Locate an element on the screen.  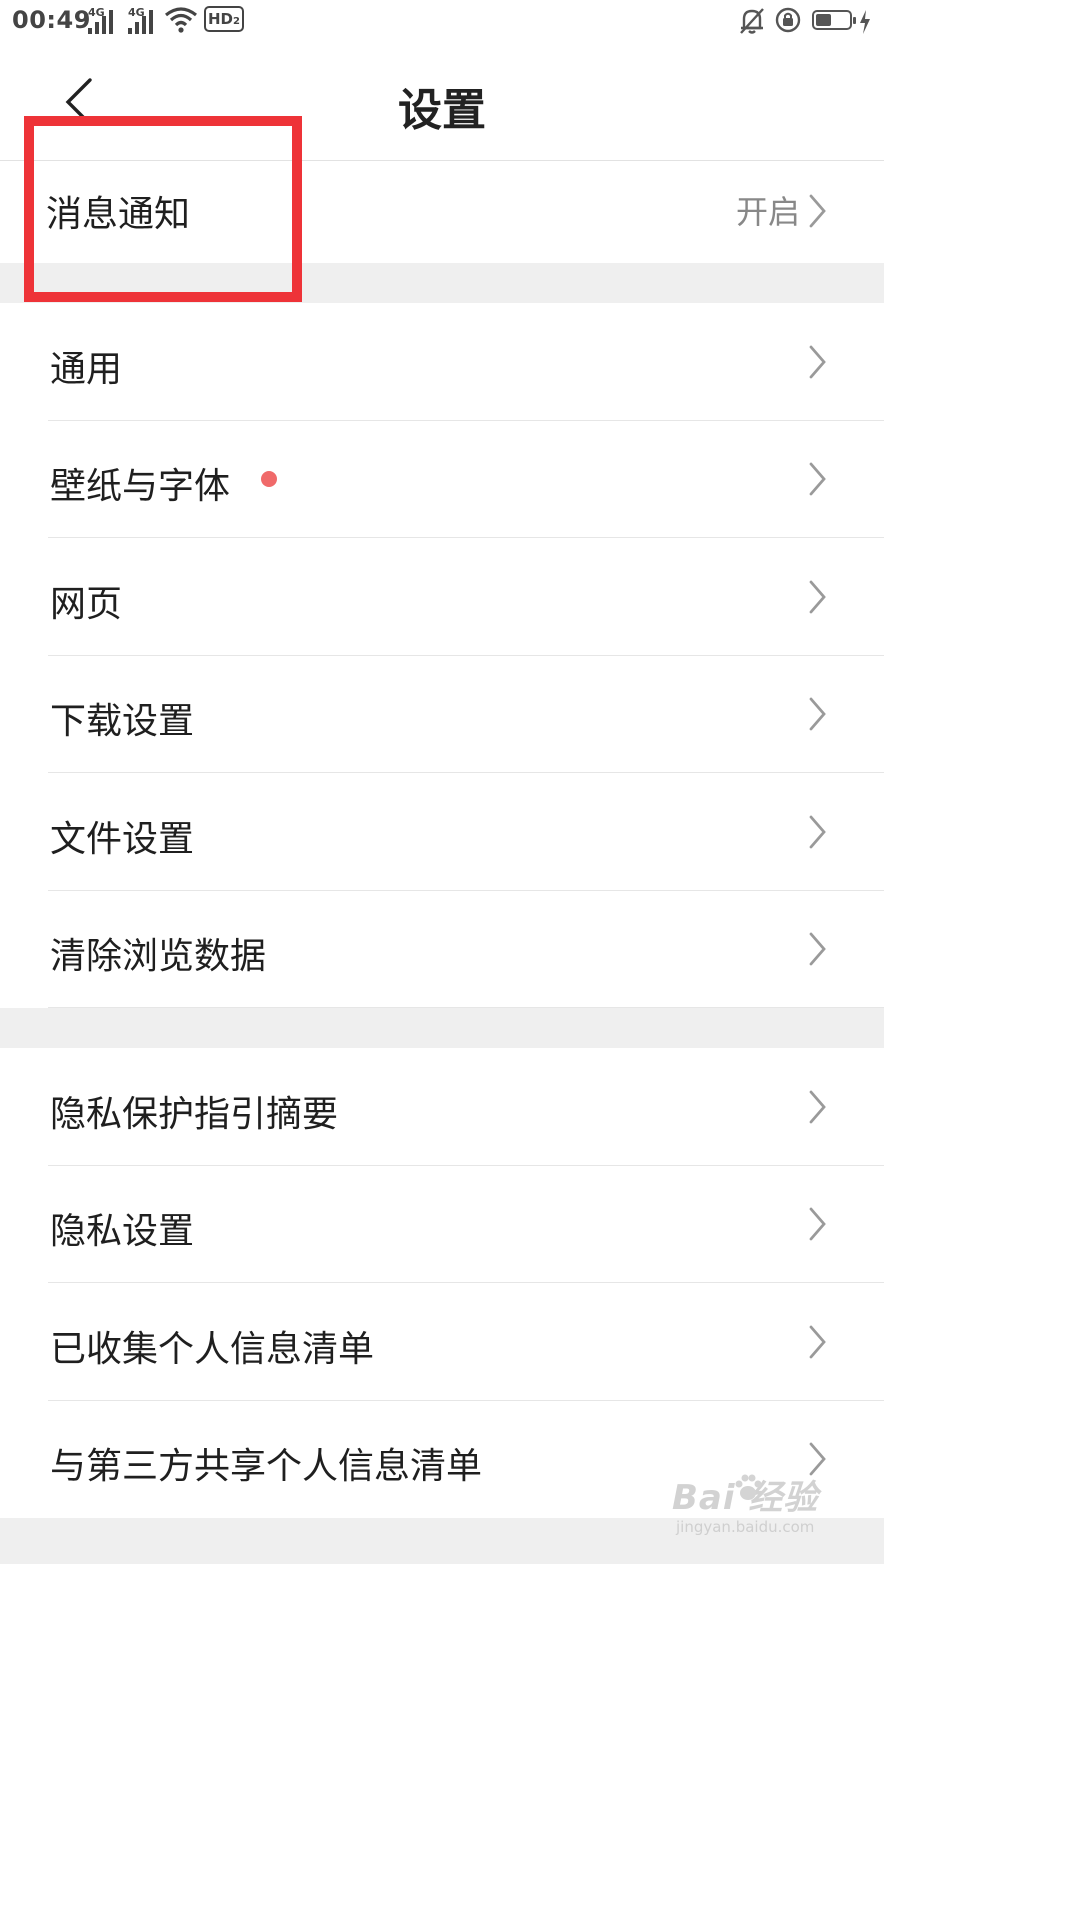
battery-level is located at coordinates (823, 20).